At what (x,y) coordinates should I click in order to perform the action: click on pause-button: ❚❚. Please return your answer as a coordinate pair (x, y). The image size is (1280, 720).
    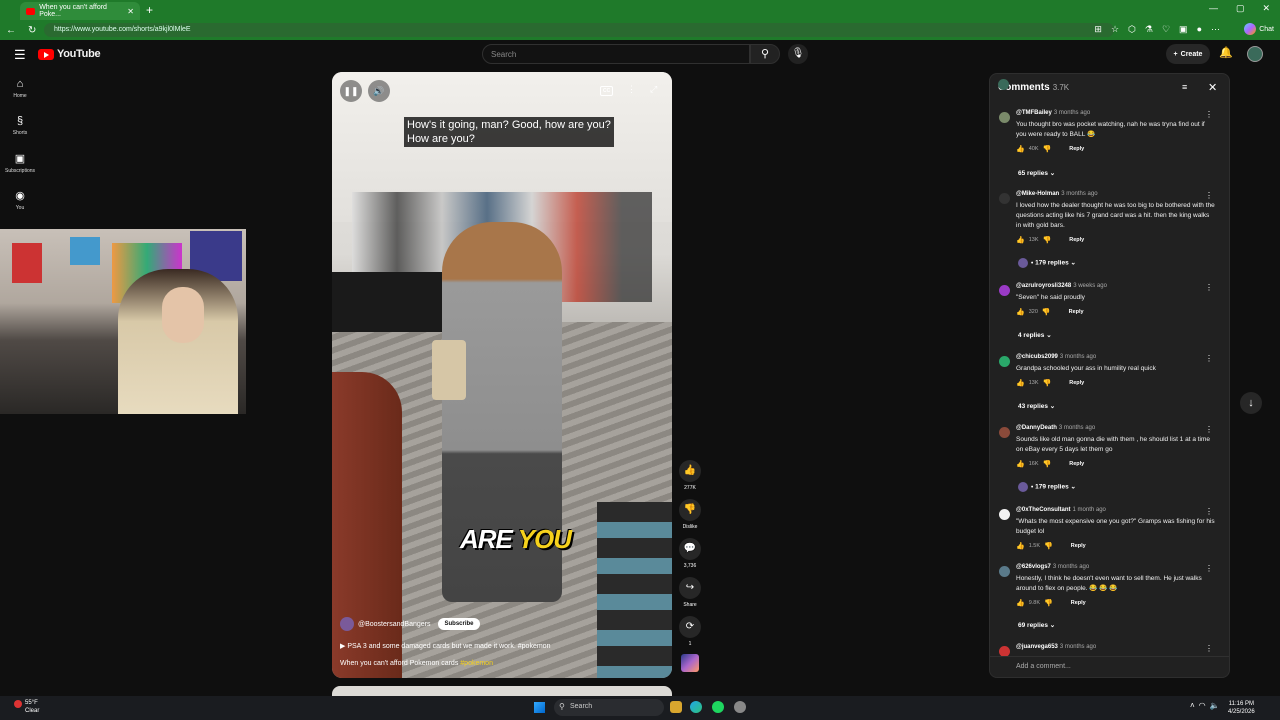
    Looking at the image, I should click on (351, 91).